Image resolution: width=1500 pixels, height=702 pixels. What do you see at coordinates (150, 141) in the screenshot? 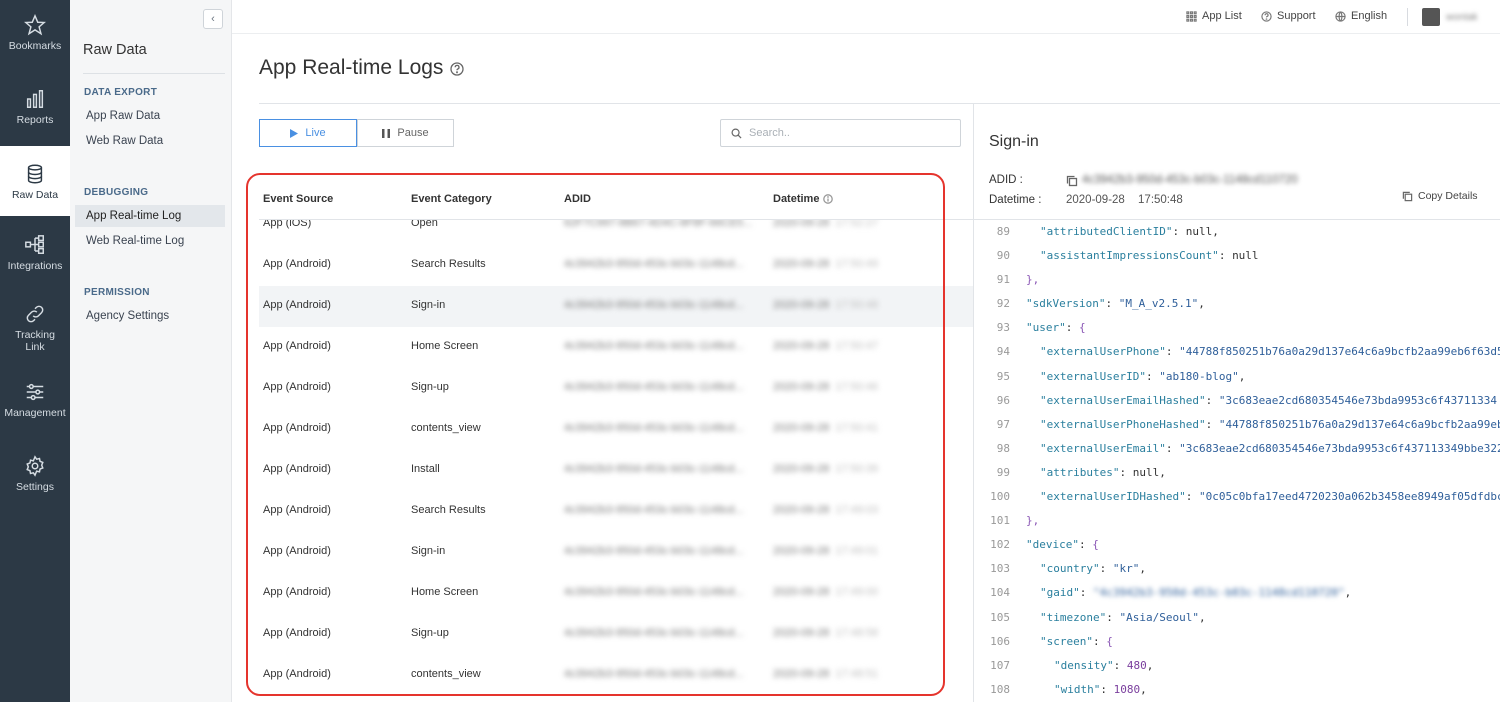
I see `sidebar-item-web-raw-data: Web Raw Data` at bounding box center [150, 141].